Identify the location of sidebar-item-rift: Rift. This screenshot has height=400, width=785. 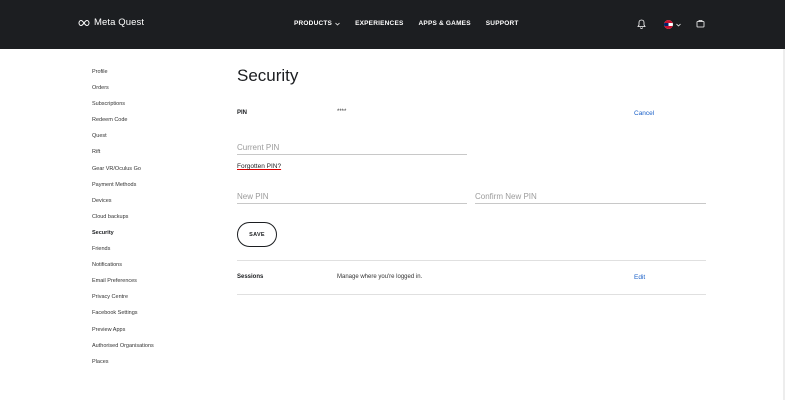
(147, 155).